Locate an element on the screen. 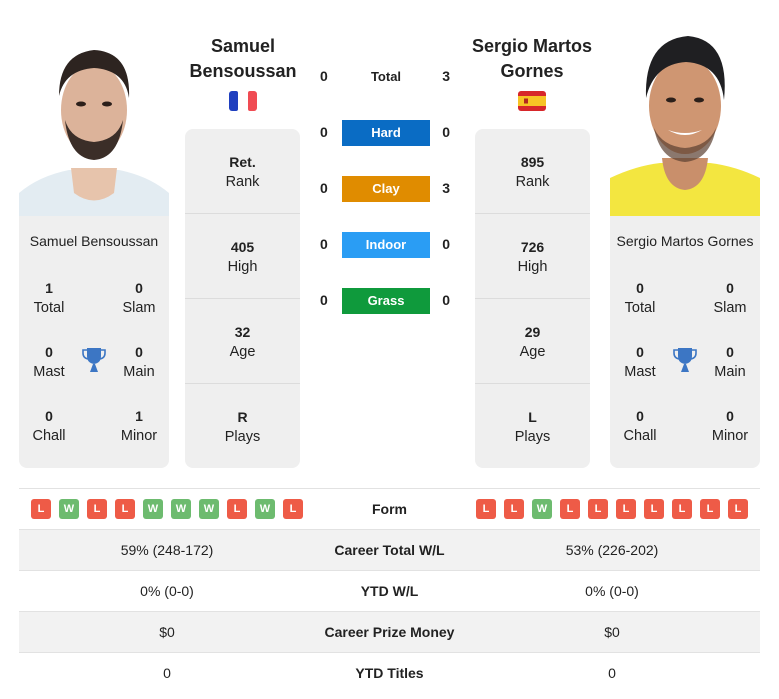  surface-indoor-badge: Indoor is located at coordinates (386, 245).